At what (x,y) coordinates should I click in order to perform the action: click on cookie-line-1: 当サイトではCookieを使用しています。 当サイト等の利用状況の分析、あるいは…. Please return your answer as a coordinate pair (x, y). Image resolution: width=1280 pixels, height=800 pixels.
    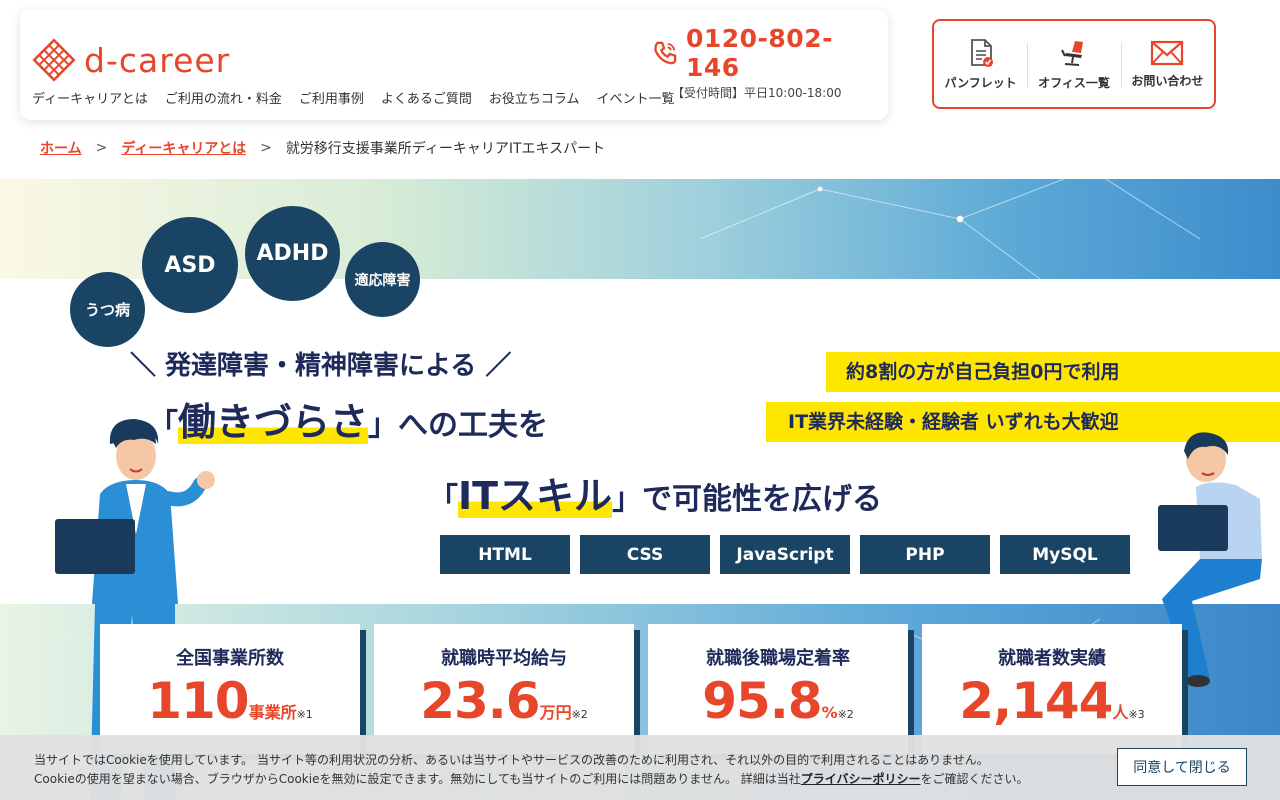
    Looking at the image, I should click on (511, 760).